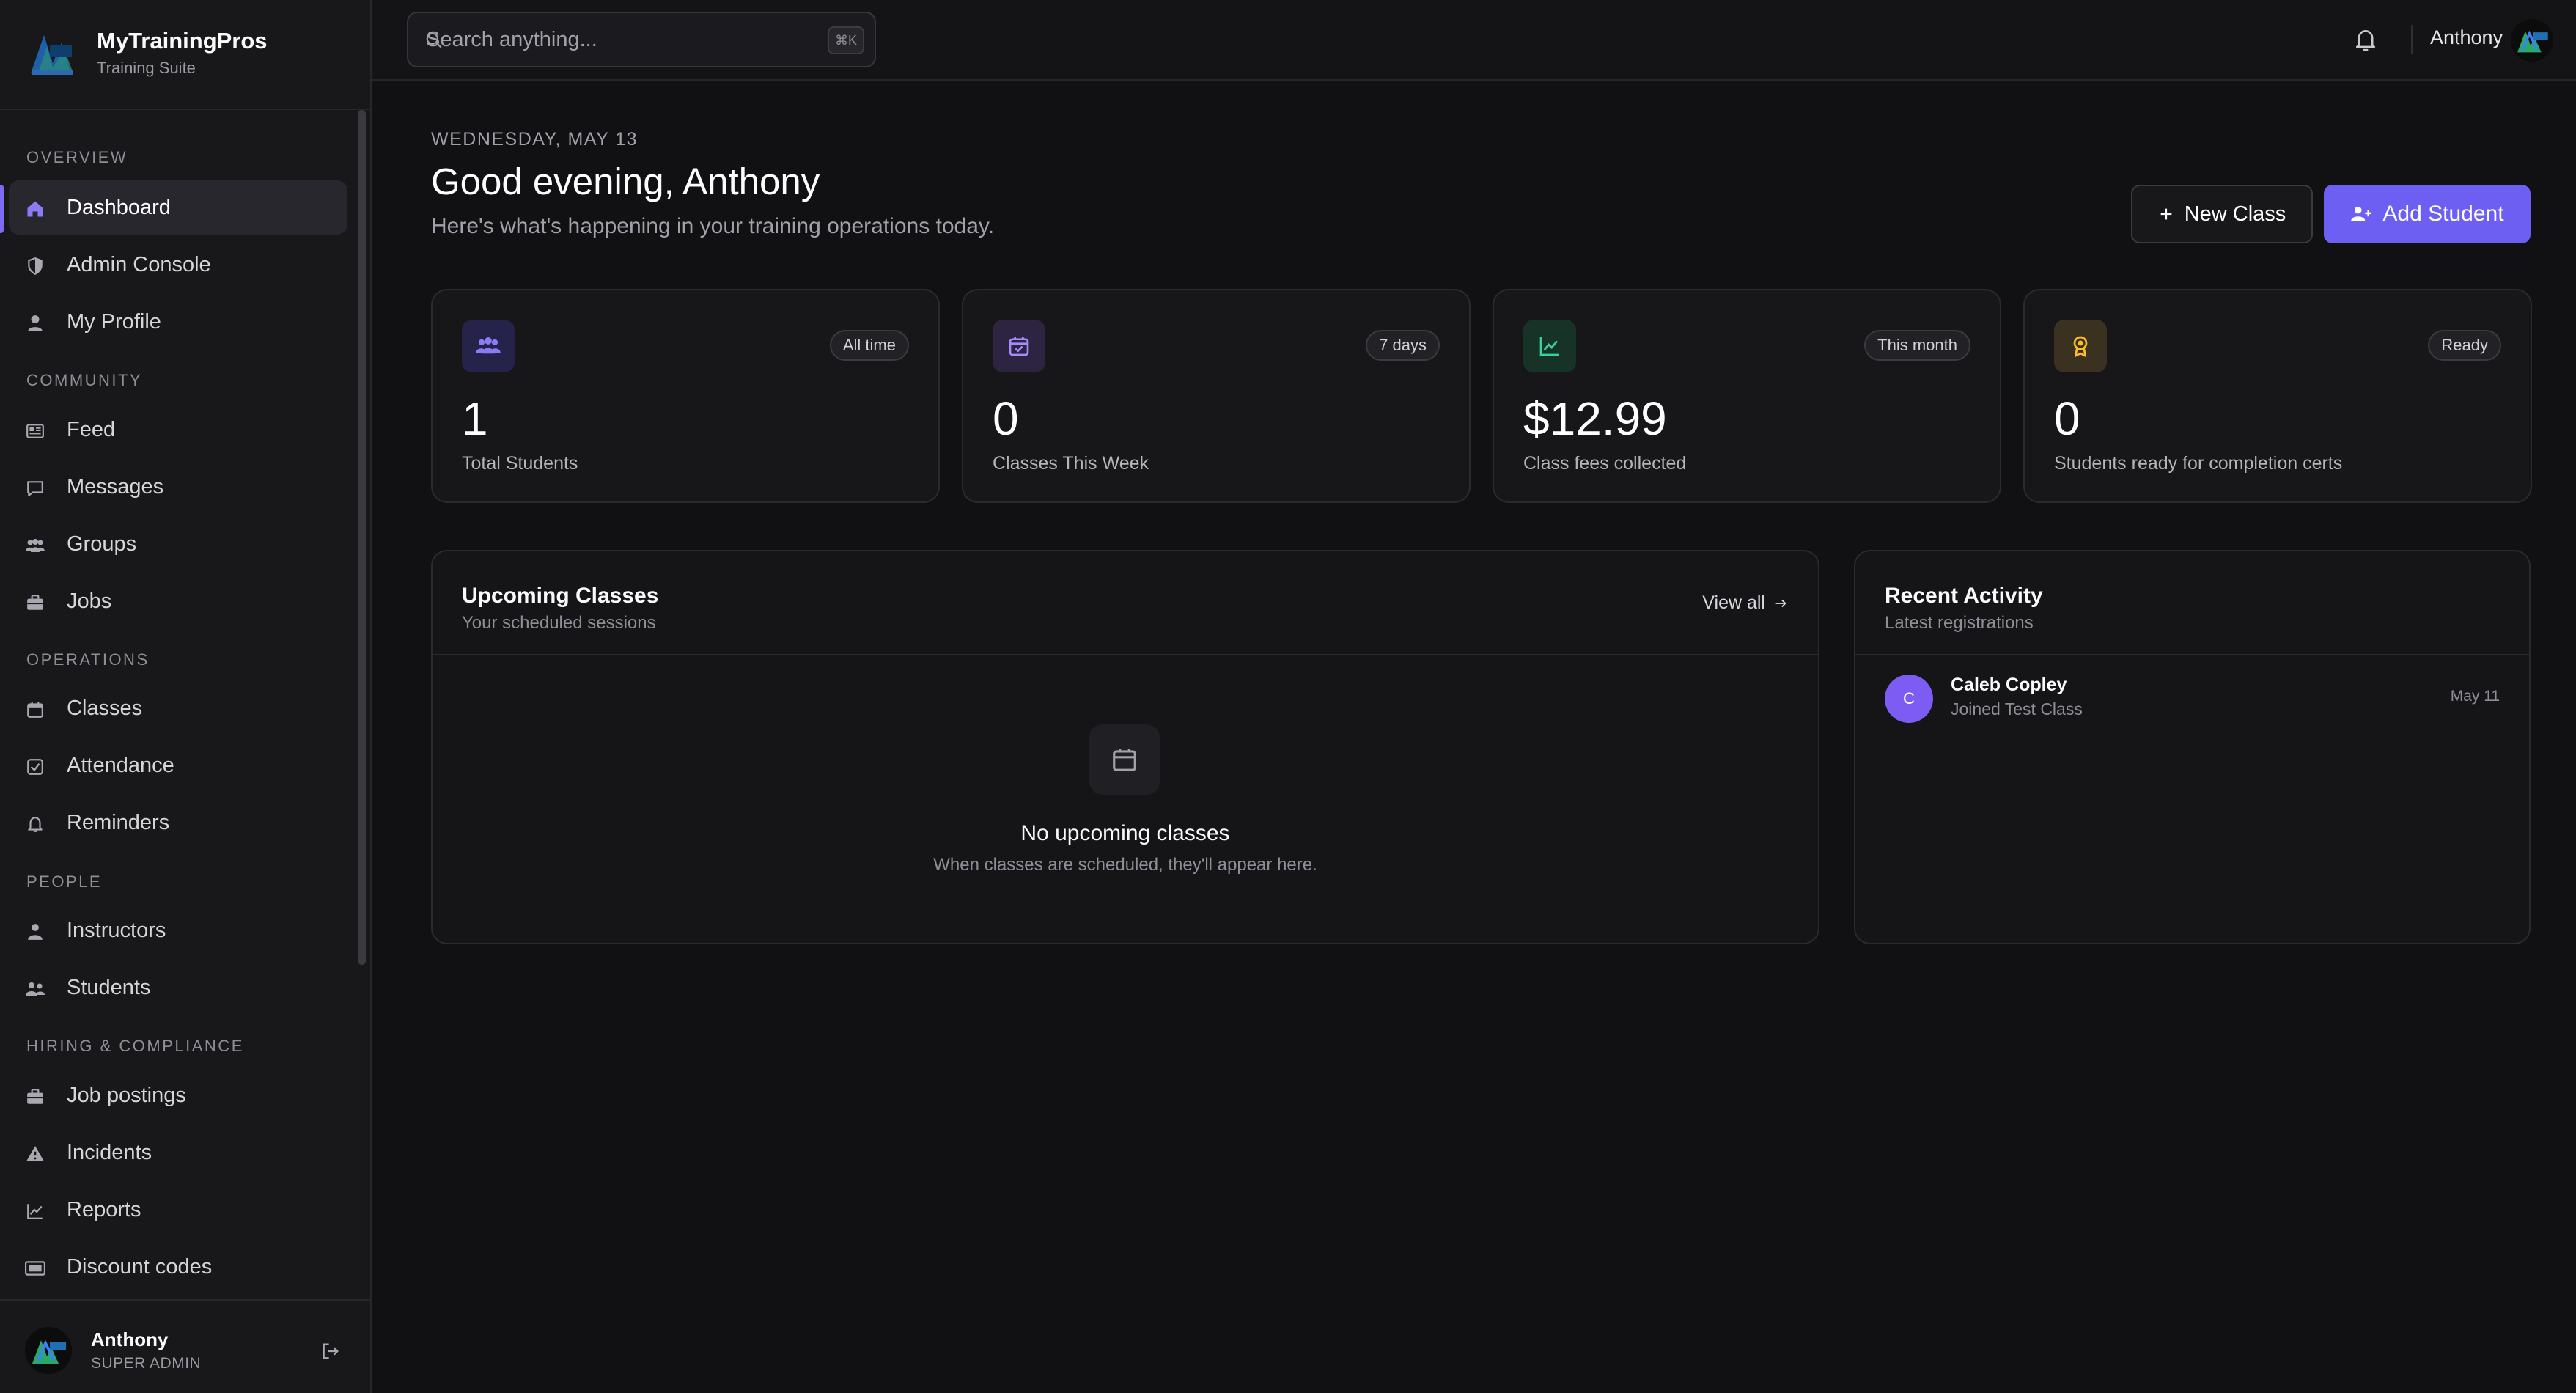 The width and height of the screenshot is (2576, 1393). I want to click on person-icon, so click(35, 932).